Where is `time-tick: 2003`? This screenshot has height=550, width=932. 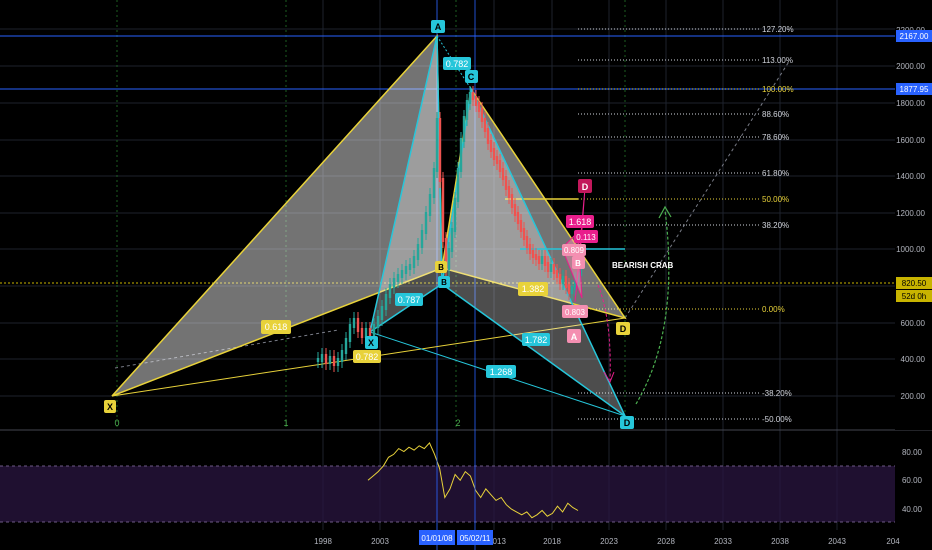 time-tick: 2003 is located at coordinates (380, 541).